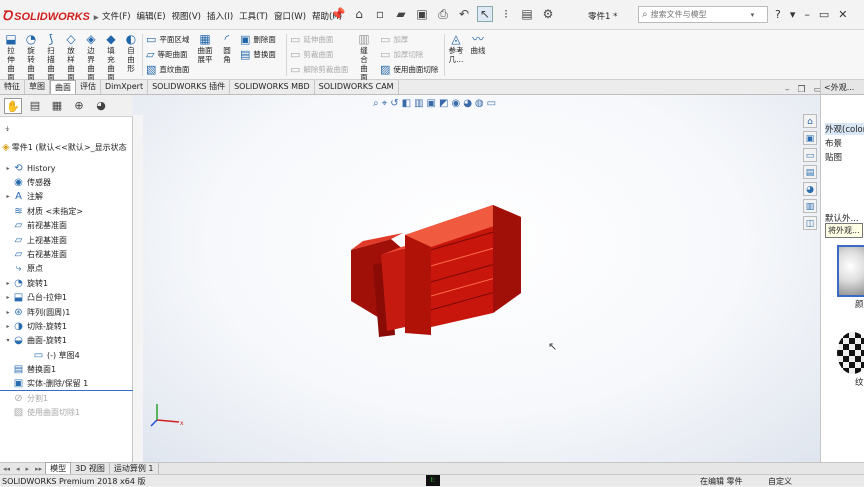 Image resolution: width=864 pixels, height=487 pixels. What do you see at coordinates (485, 14) in the screenshot?
I see `select-pointer-icon: ↖` at bounding box center [485, 14].